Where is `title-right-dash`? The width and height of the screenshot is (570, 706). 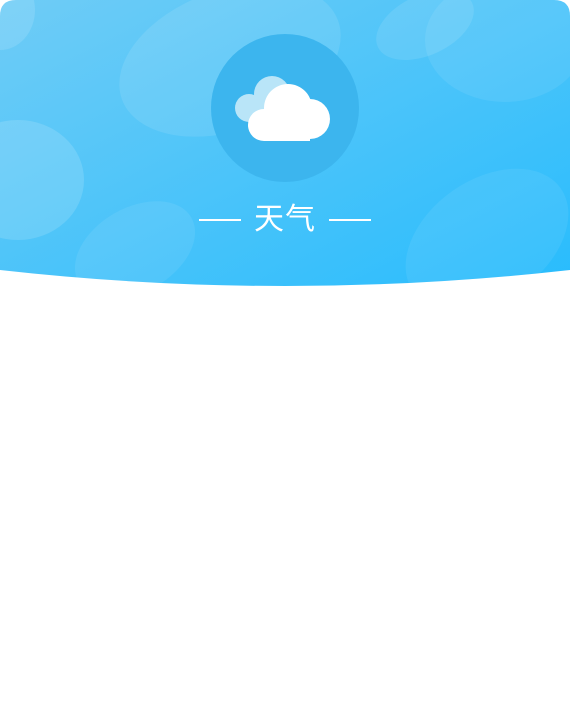 title-right-dash is located at coordinates (350, 220).